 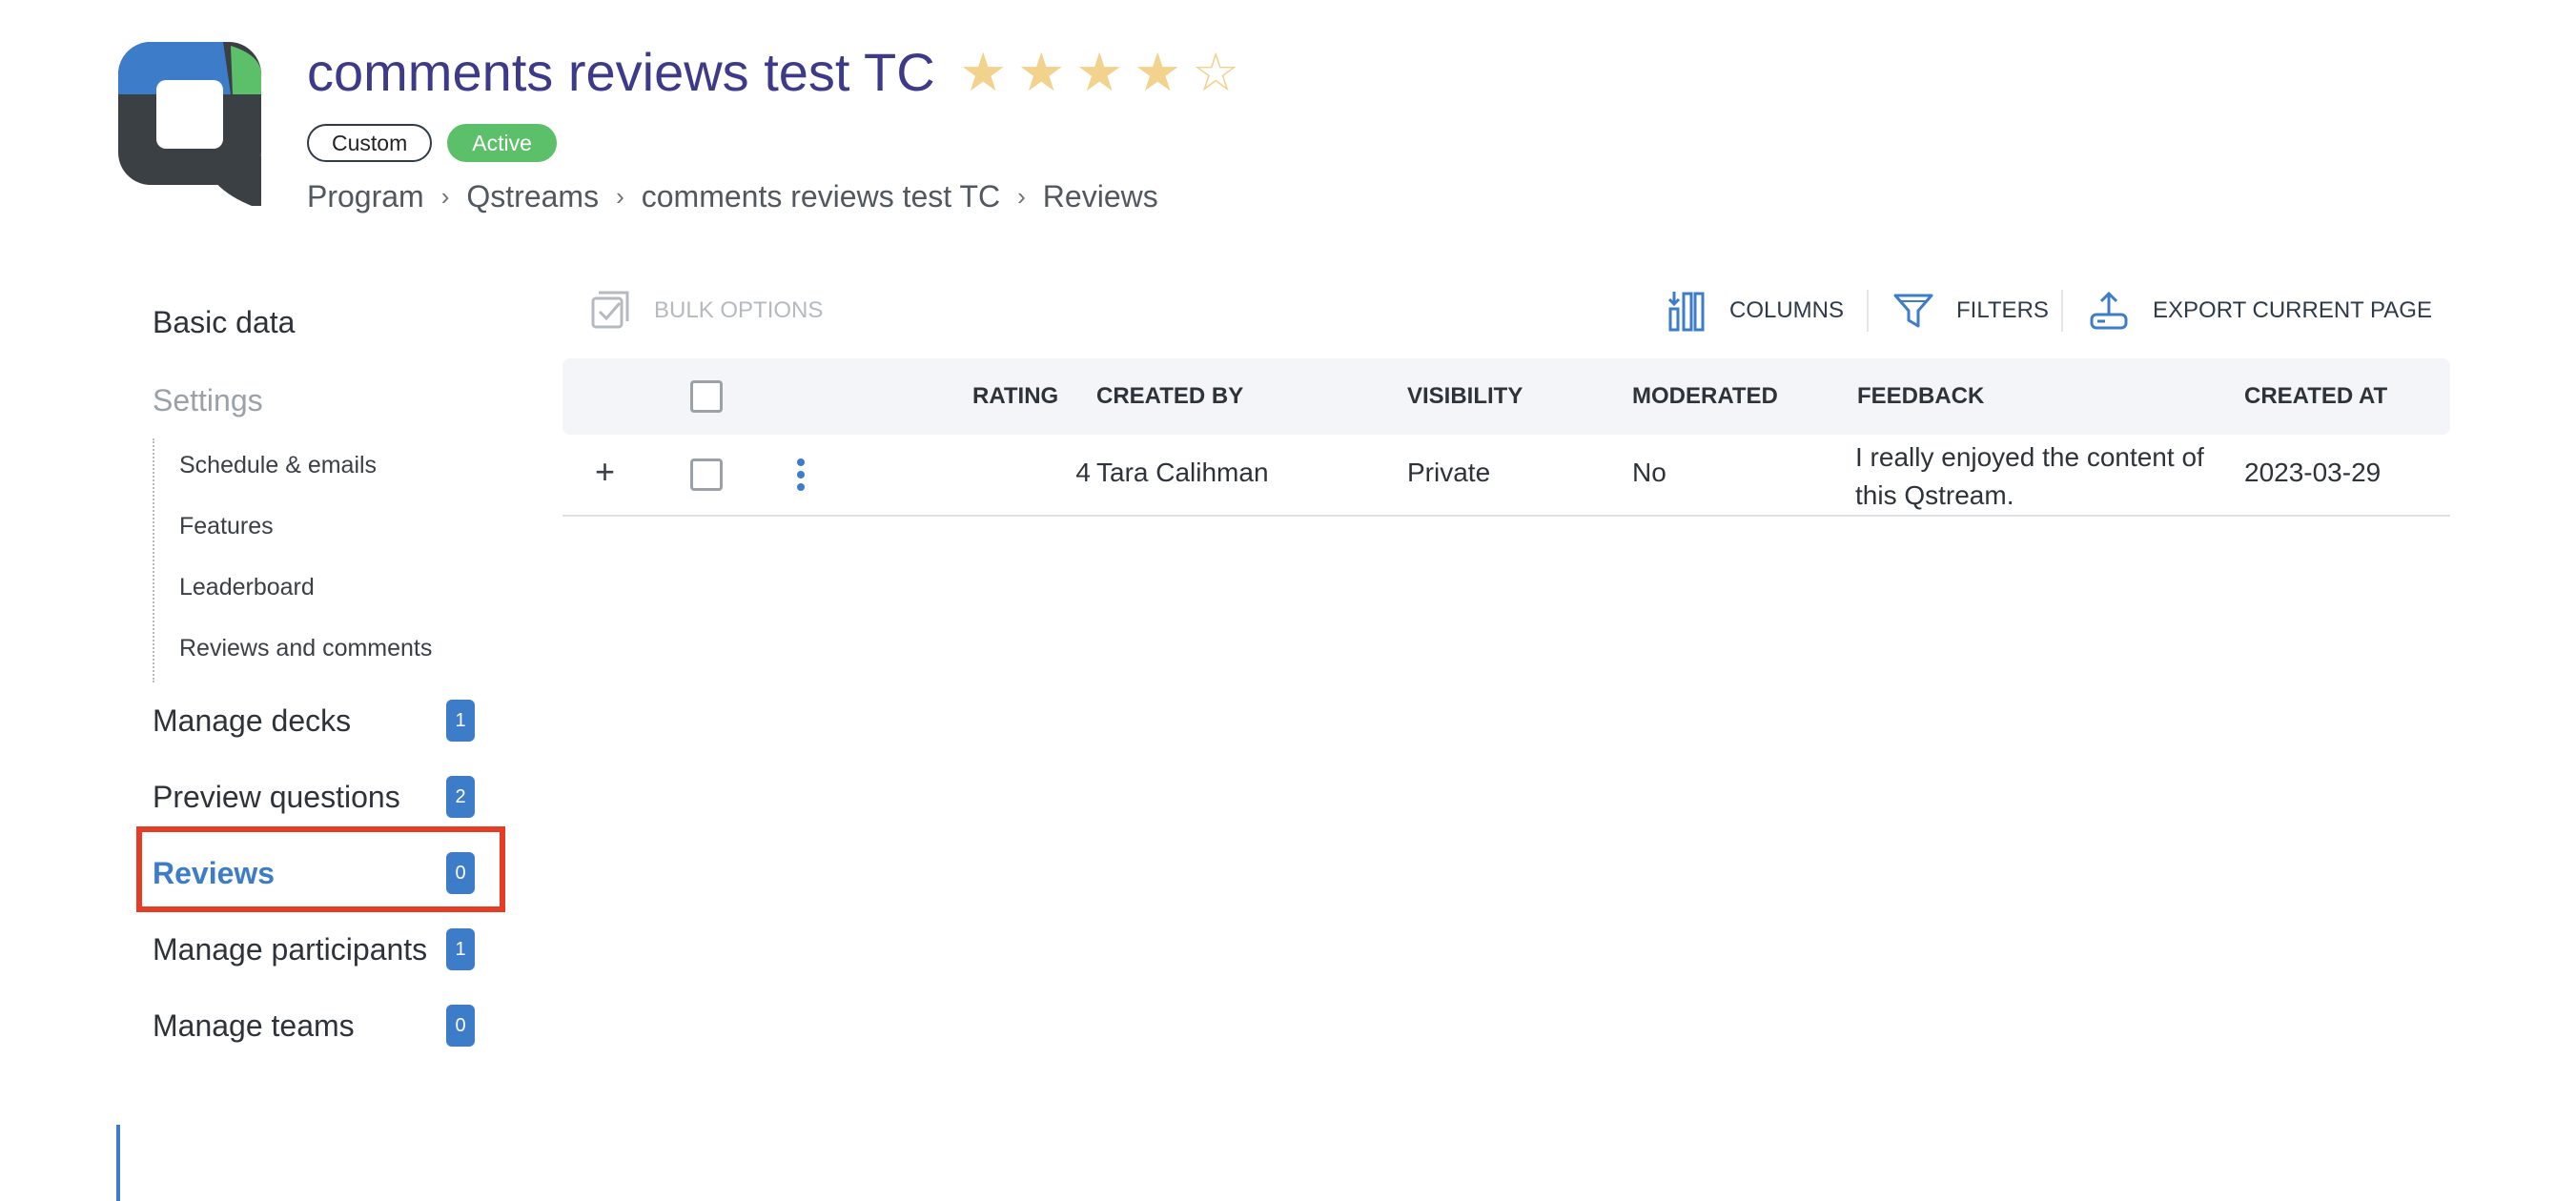 What do you see at coordinates (1705, 396) in the screenshot?
I see `column-header-moderated: MODERATED` at bounding box center [1705, 396].